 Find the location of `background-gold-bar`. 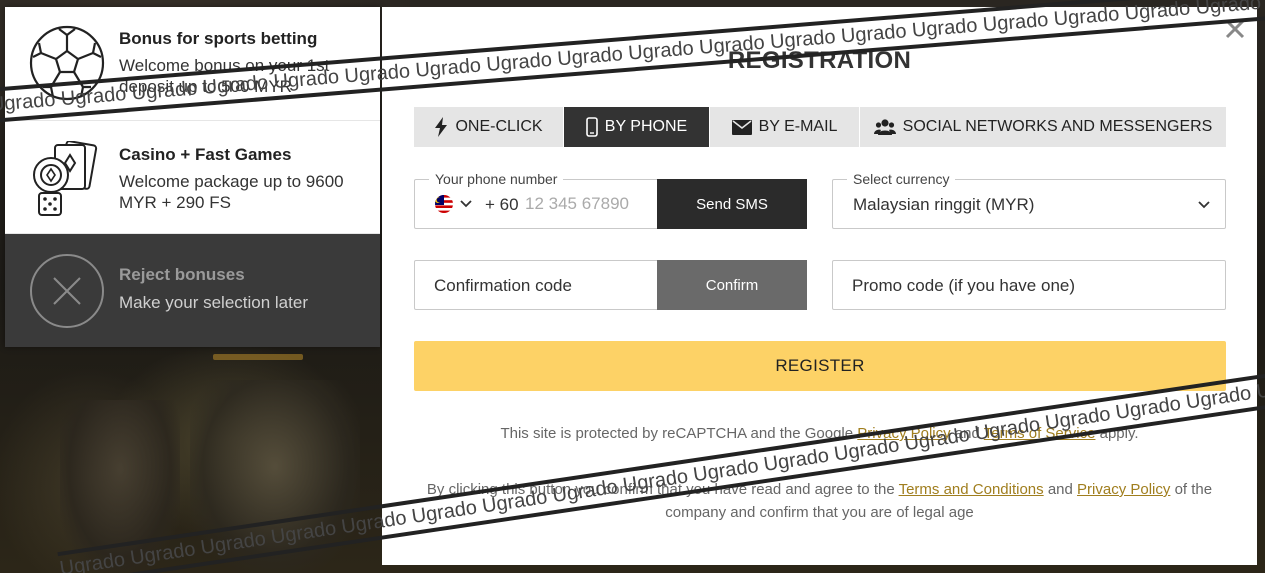

background-gold-bar is located at coordinates (258, 357).